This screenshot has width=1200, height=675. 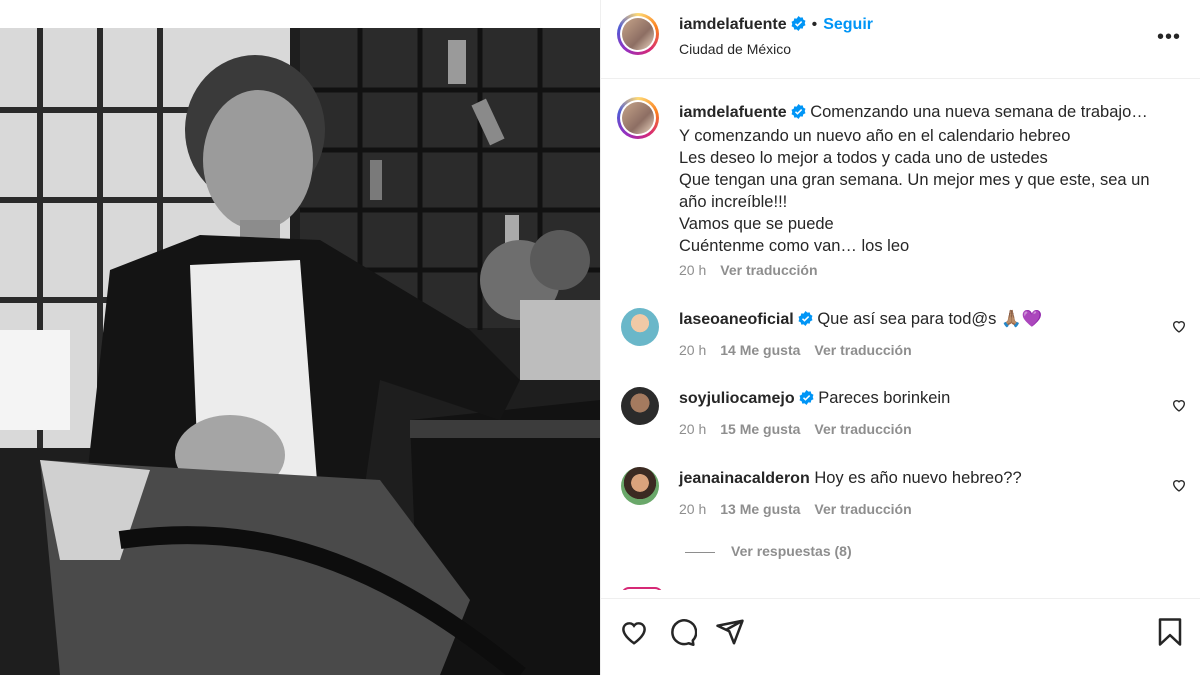 I want to click on comment-username: jeanainacalderon, so click(x=744, y=478).